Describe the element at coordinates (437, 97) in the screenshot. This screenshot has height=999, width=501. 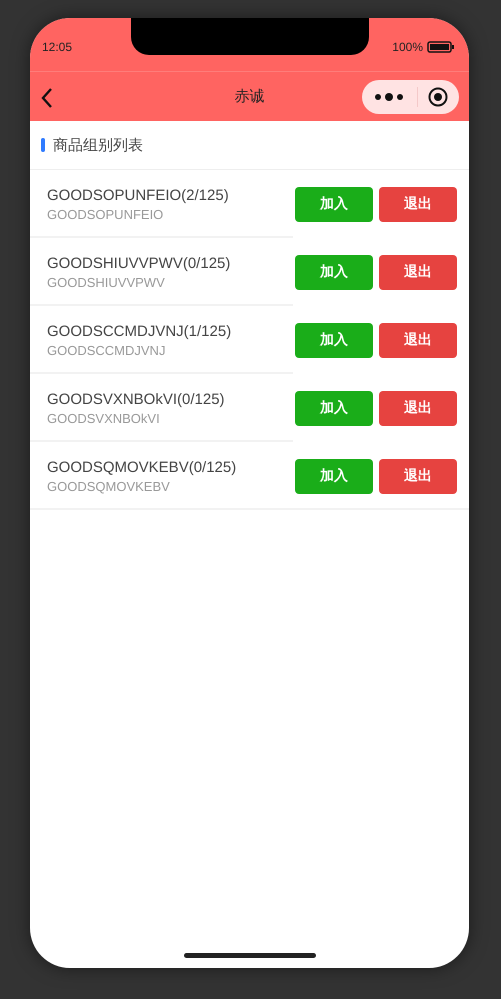
I see `close-icon` at that location.